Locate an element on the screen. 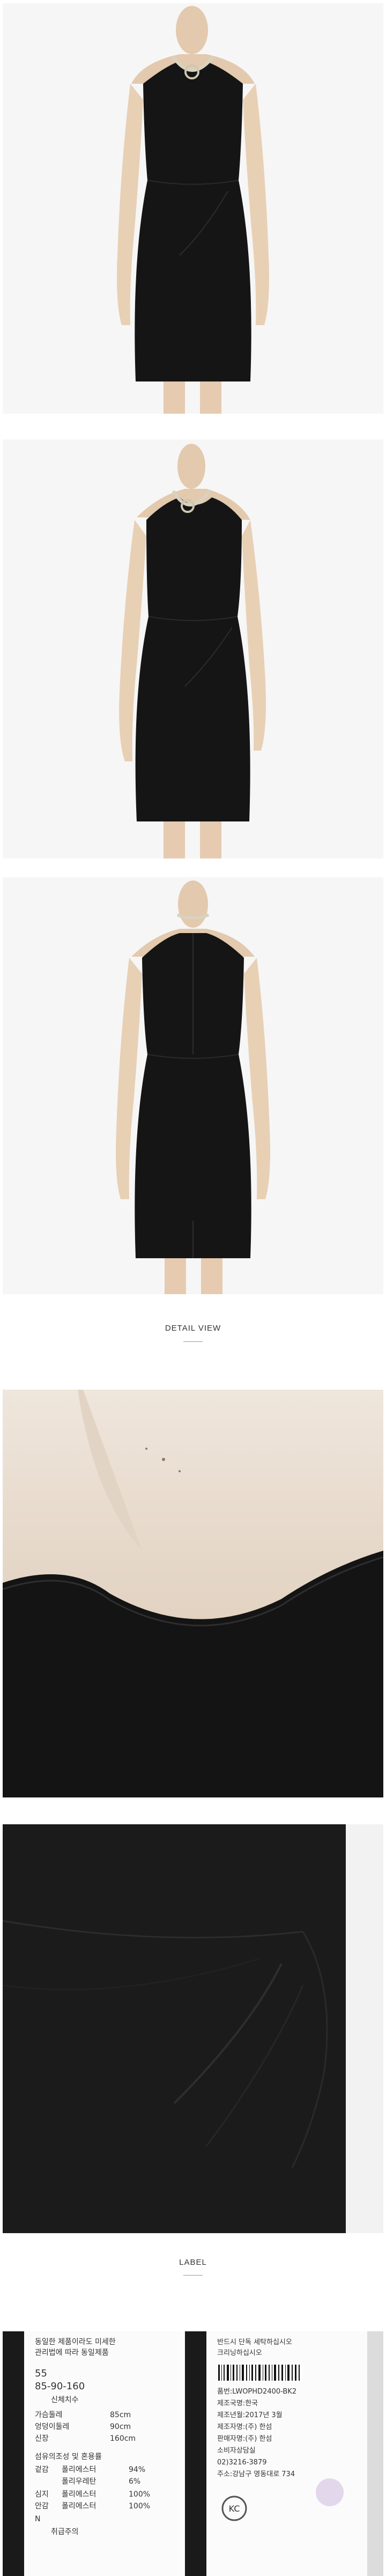 The height and width of the screenshot is (2576, 386). label-trim-pct: 100% is located at coordinates (139, 2494).